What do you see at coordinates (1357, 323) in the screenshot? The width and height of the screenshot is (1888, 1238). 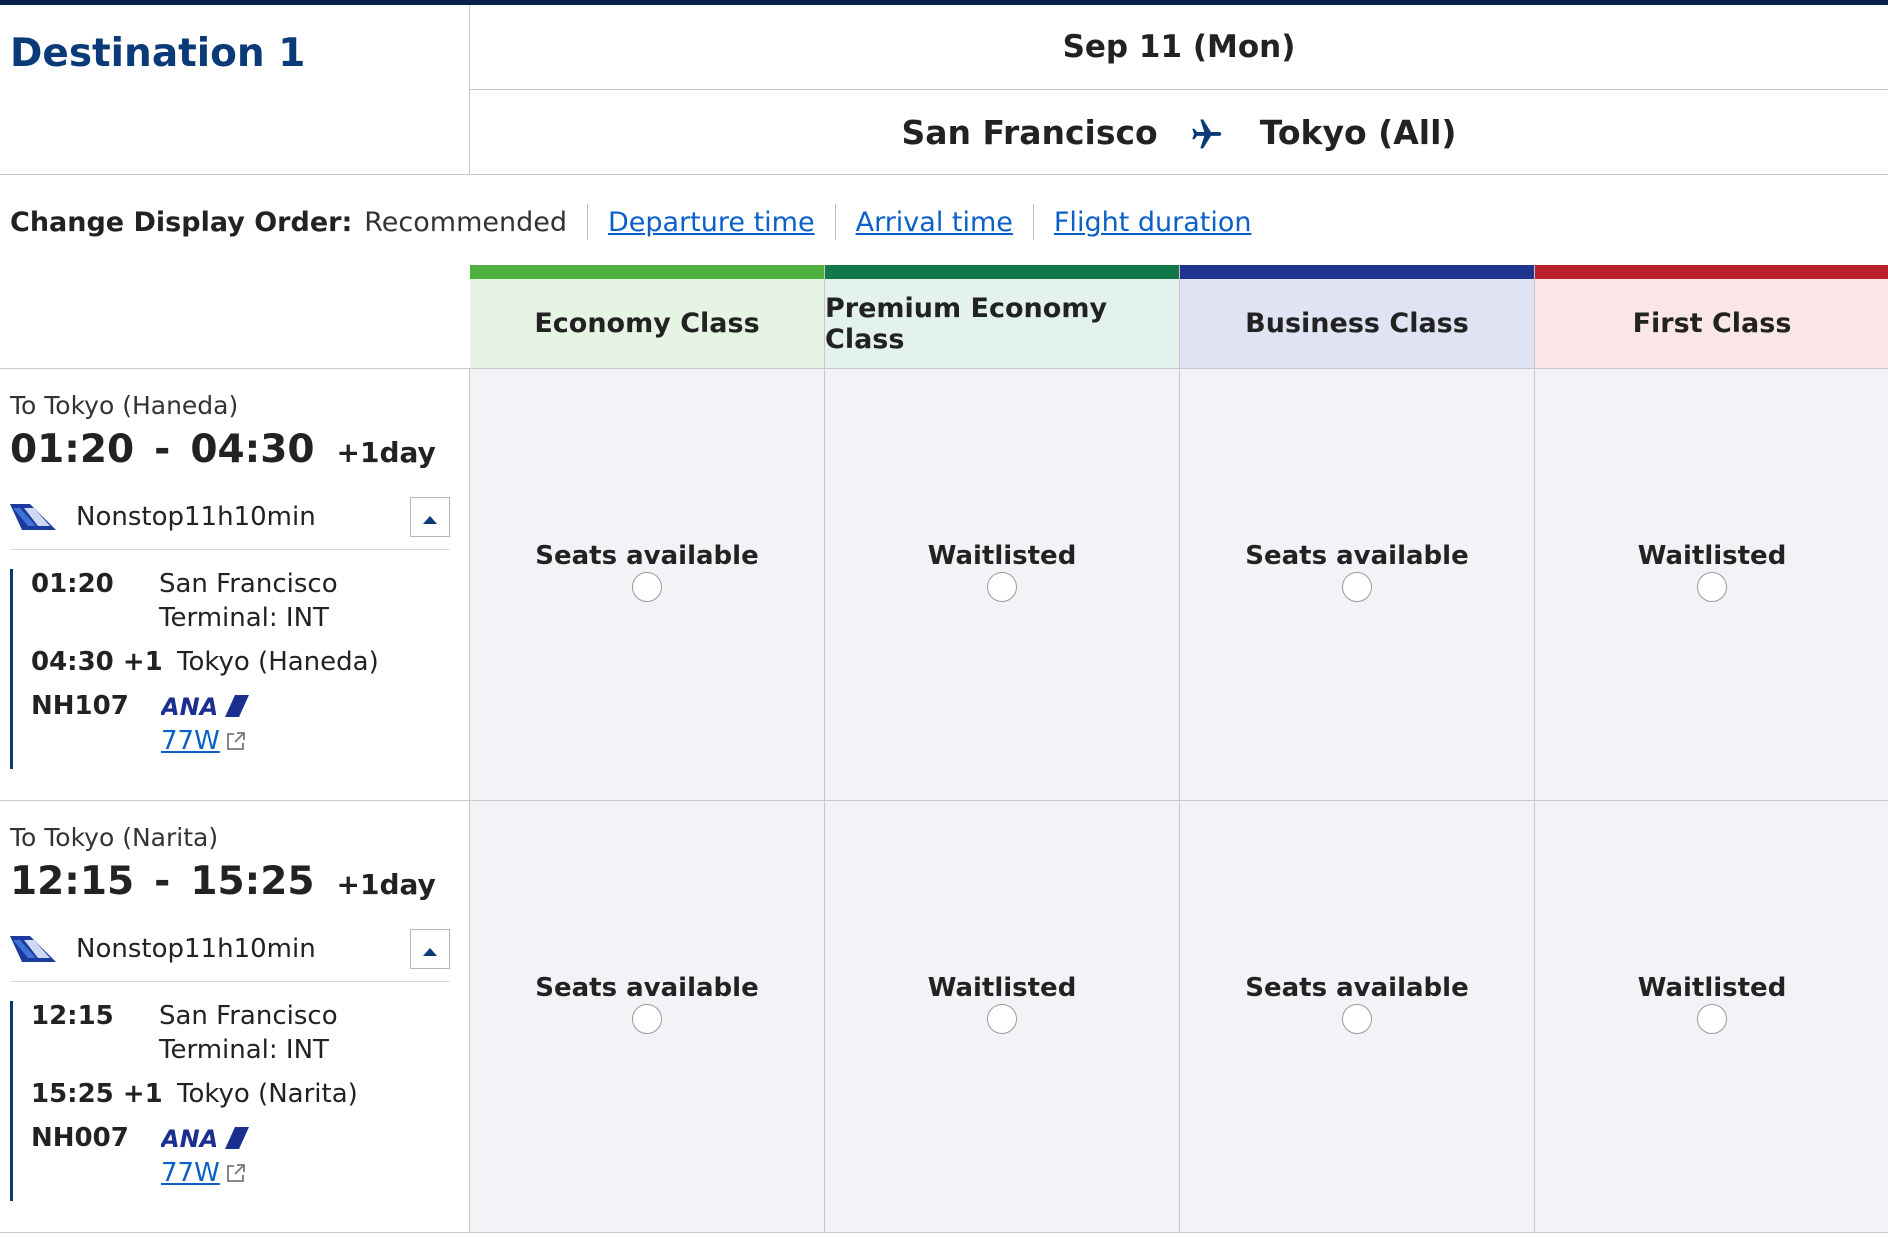 I see `class-header-label: Business Class` at bounding box center [1357, 323].